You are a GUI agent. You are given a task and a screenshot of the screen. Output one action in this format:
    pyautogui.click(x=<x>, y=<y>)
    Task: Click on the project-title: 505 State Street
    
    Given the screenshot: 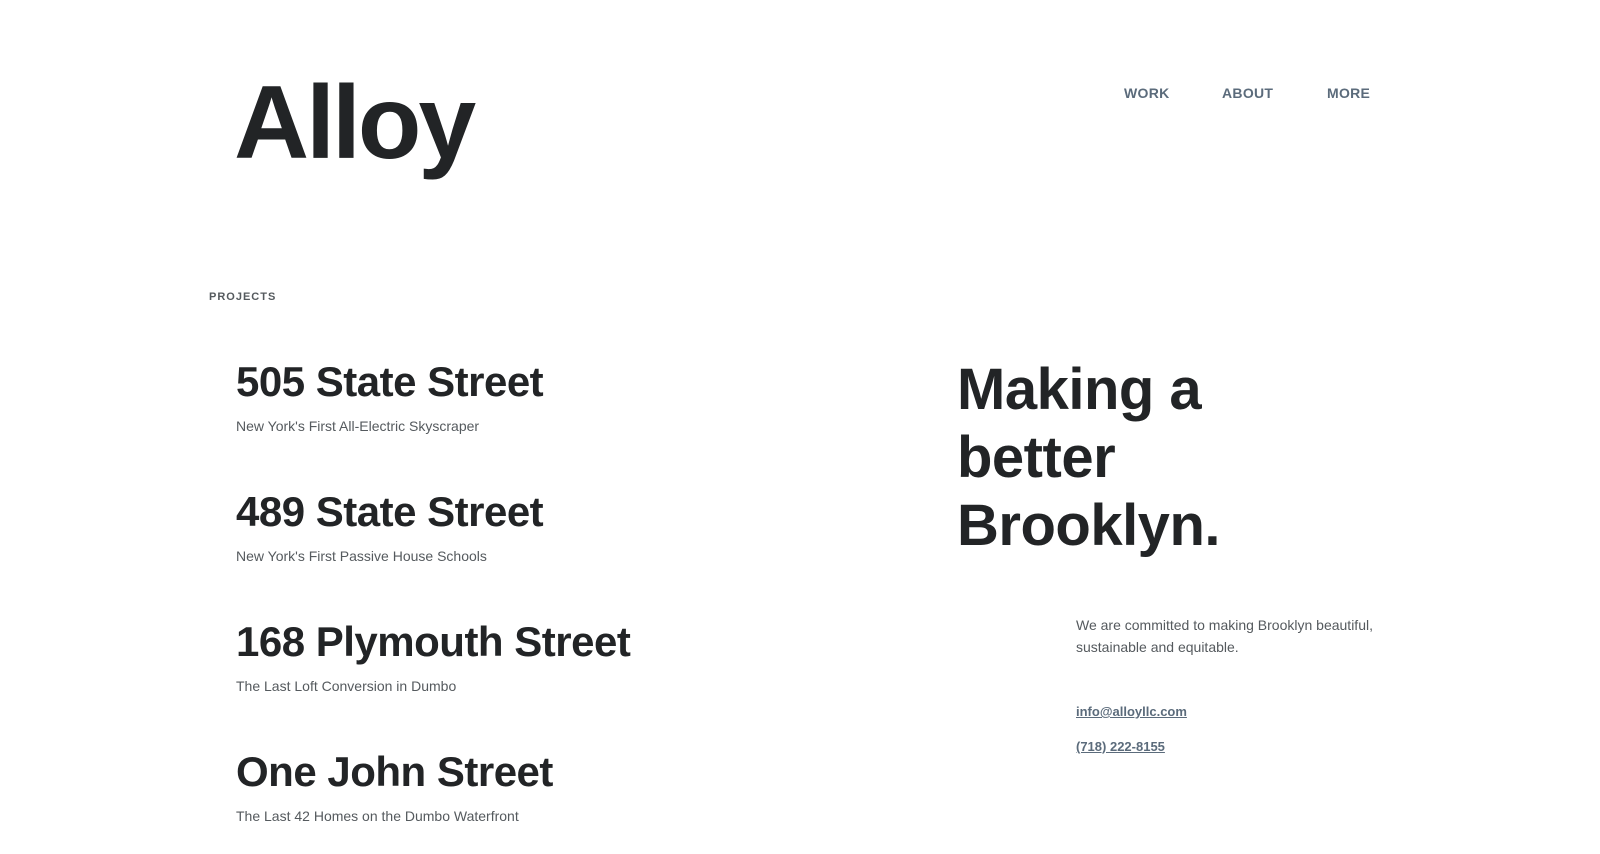 What is the action you would take?
    pyautogui.click(x=390, y=381)
    